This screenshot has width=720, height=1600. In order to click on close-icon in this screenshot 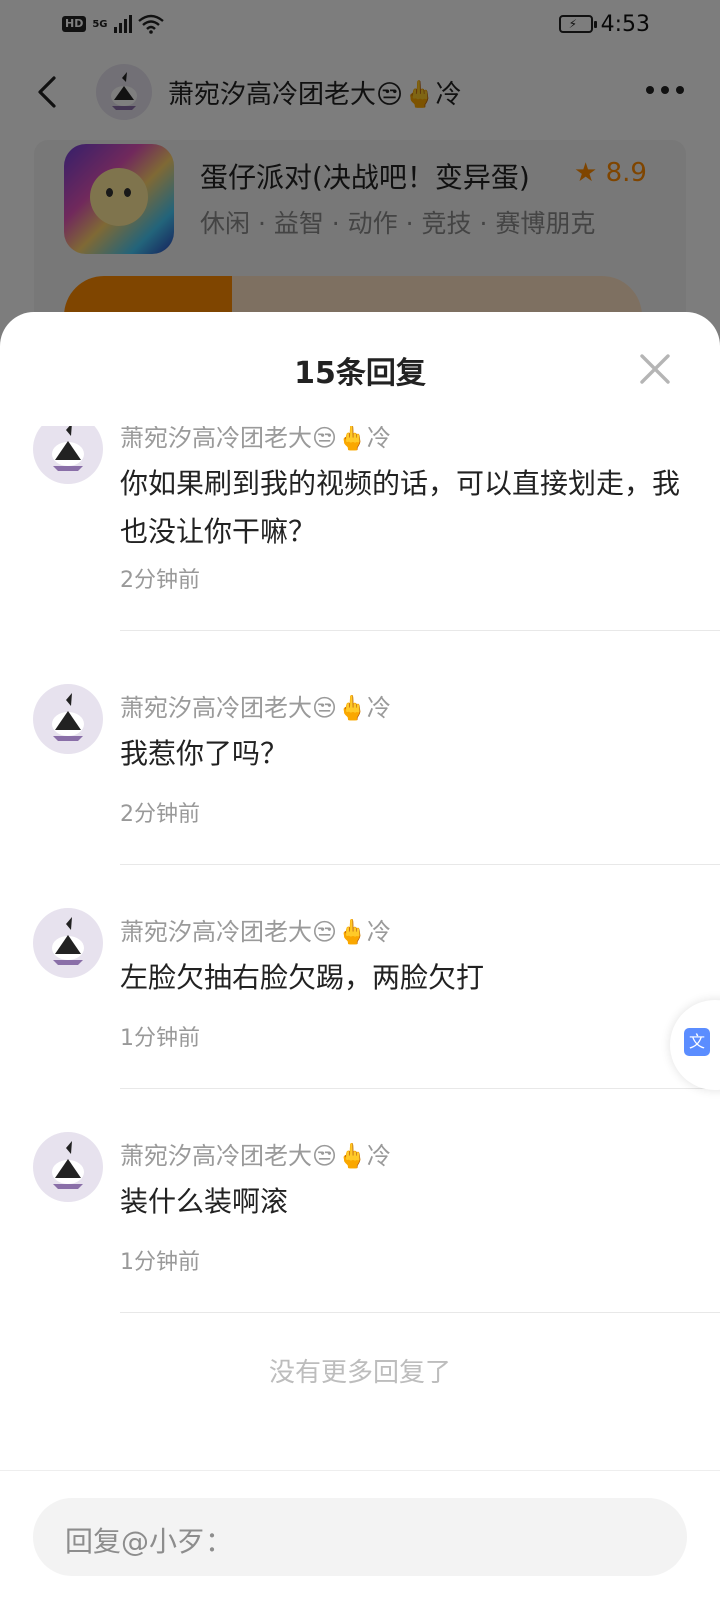, I will do `click(655, 369)`.